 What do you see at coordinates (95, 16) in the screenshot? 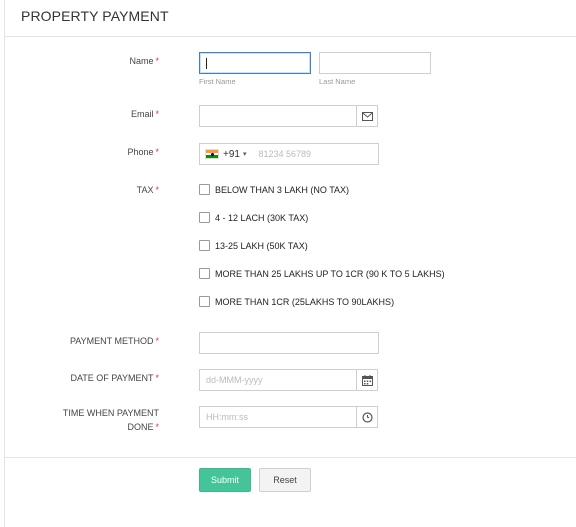
I see `page-title: PROPERTY PAYMENT` at bounding box center [95, 16].